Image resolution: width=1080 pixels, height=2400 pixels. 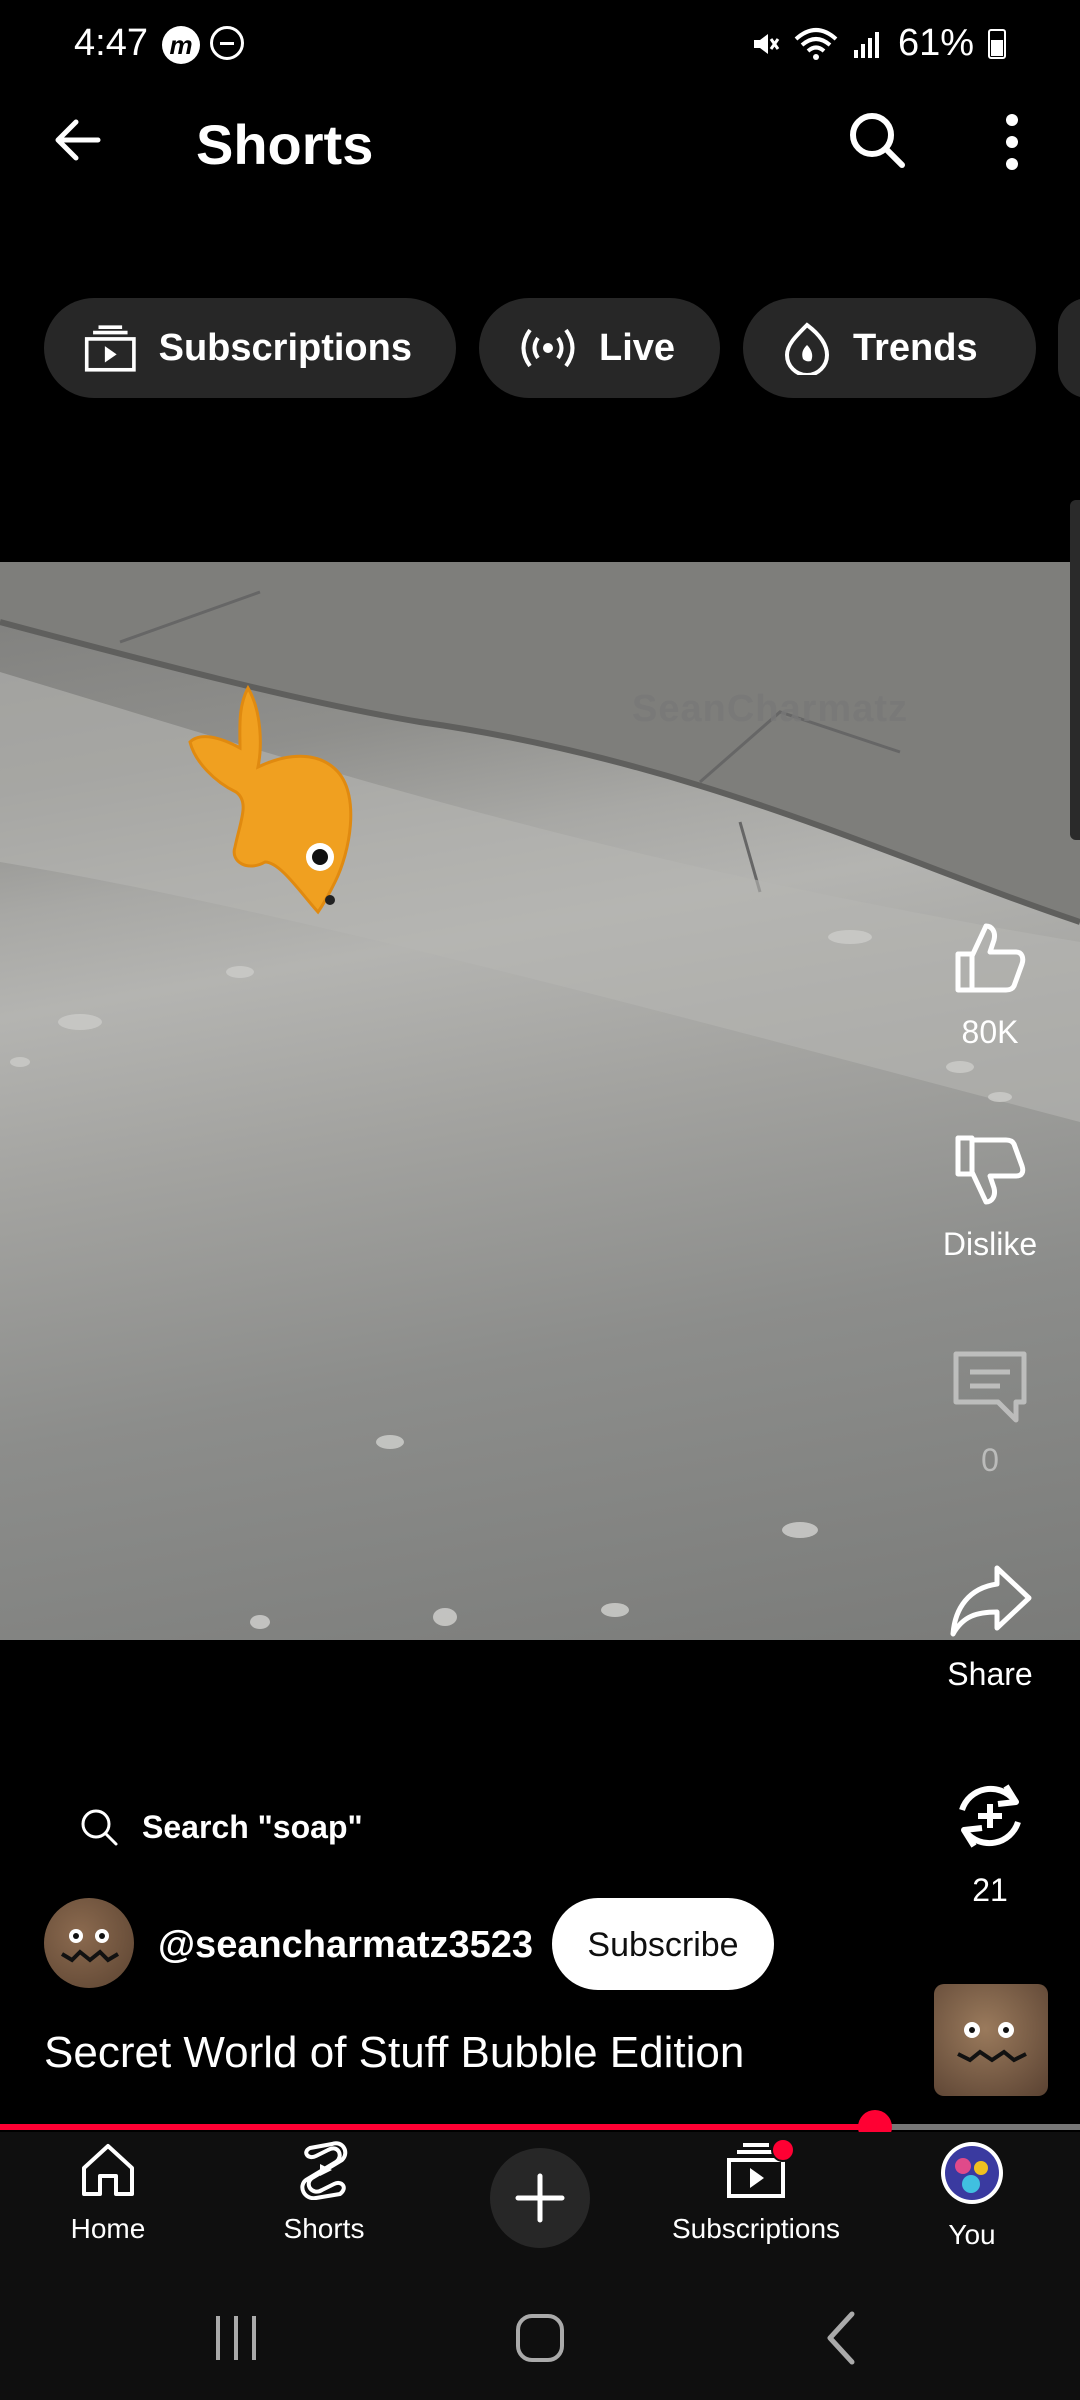 What do you see at coordinates (991, 1601) in the screenshot?
I see `share-icon` at bounding box center [991, 1601].